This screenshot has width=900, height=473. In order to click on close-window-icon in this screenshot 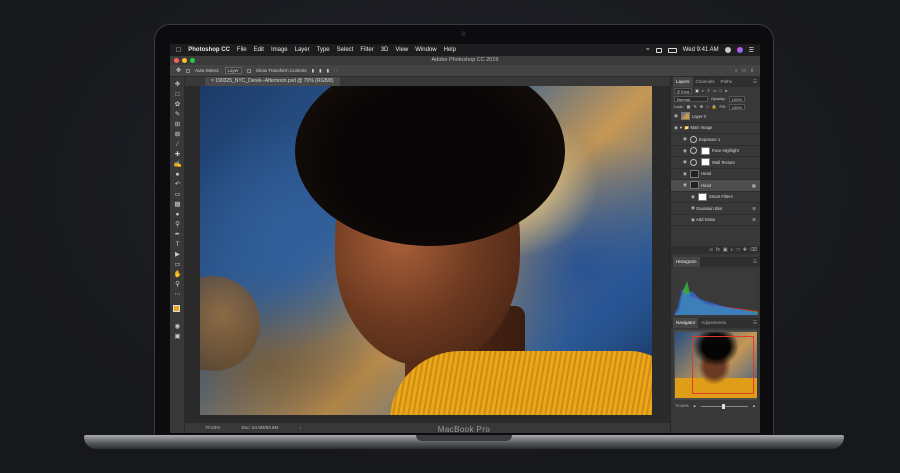, I will do `click(176, 60)`.